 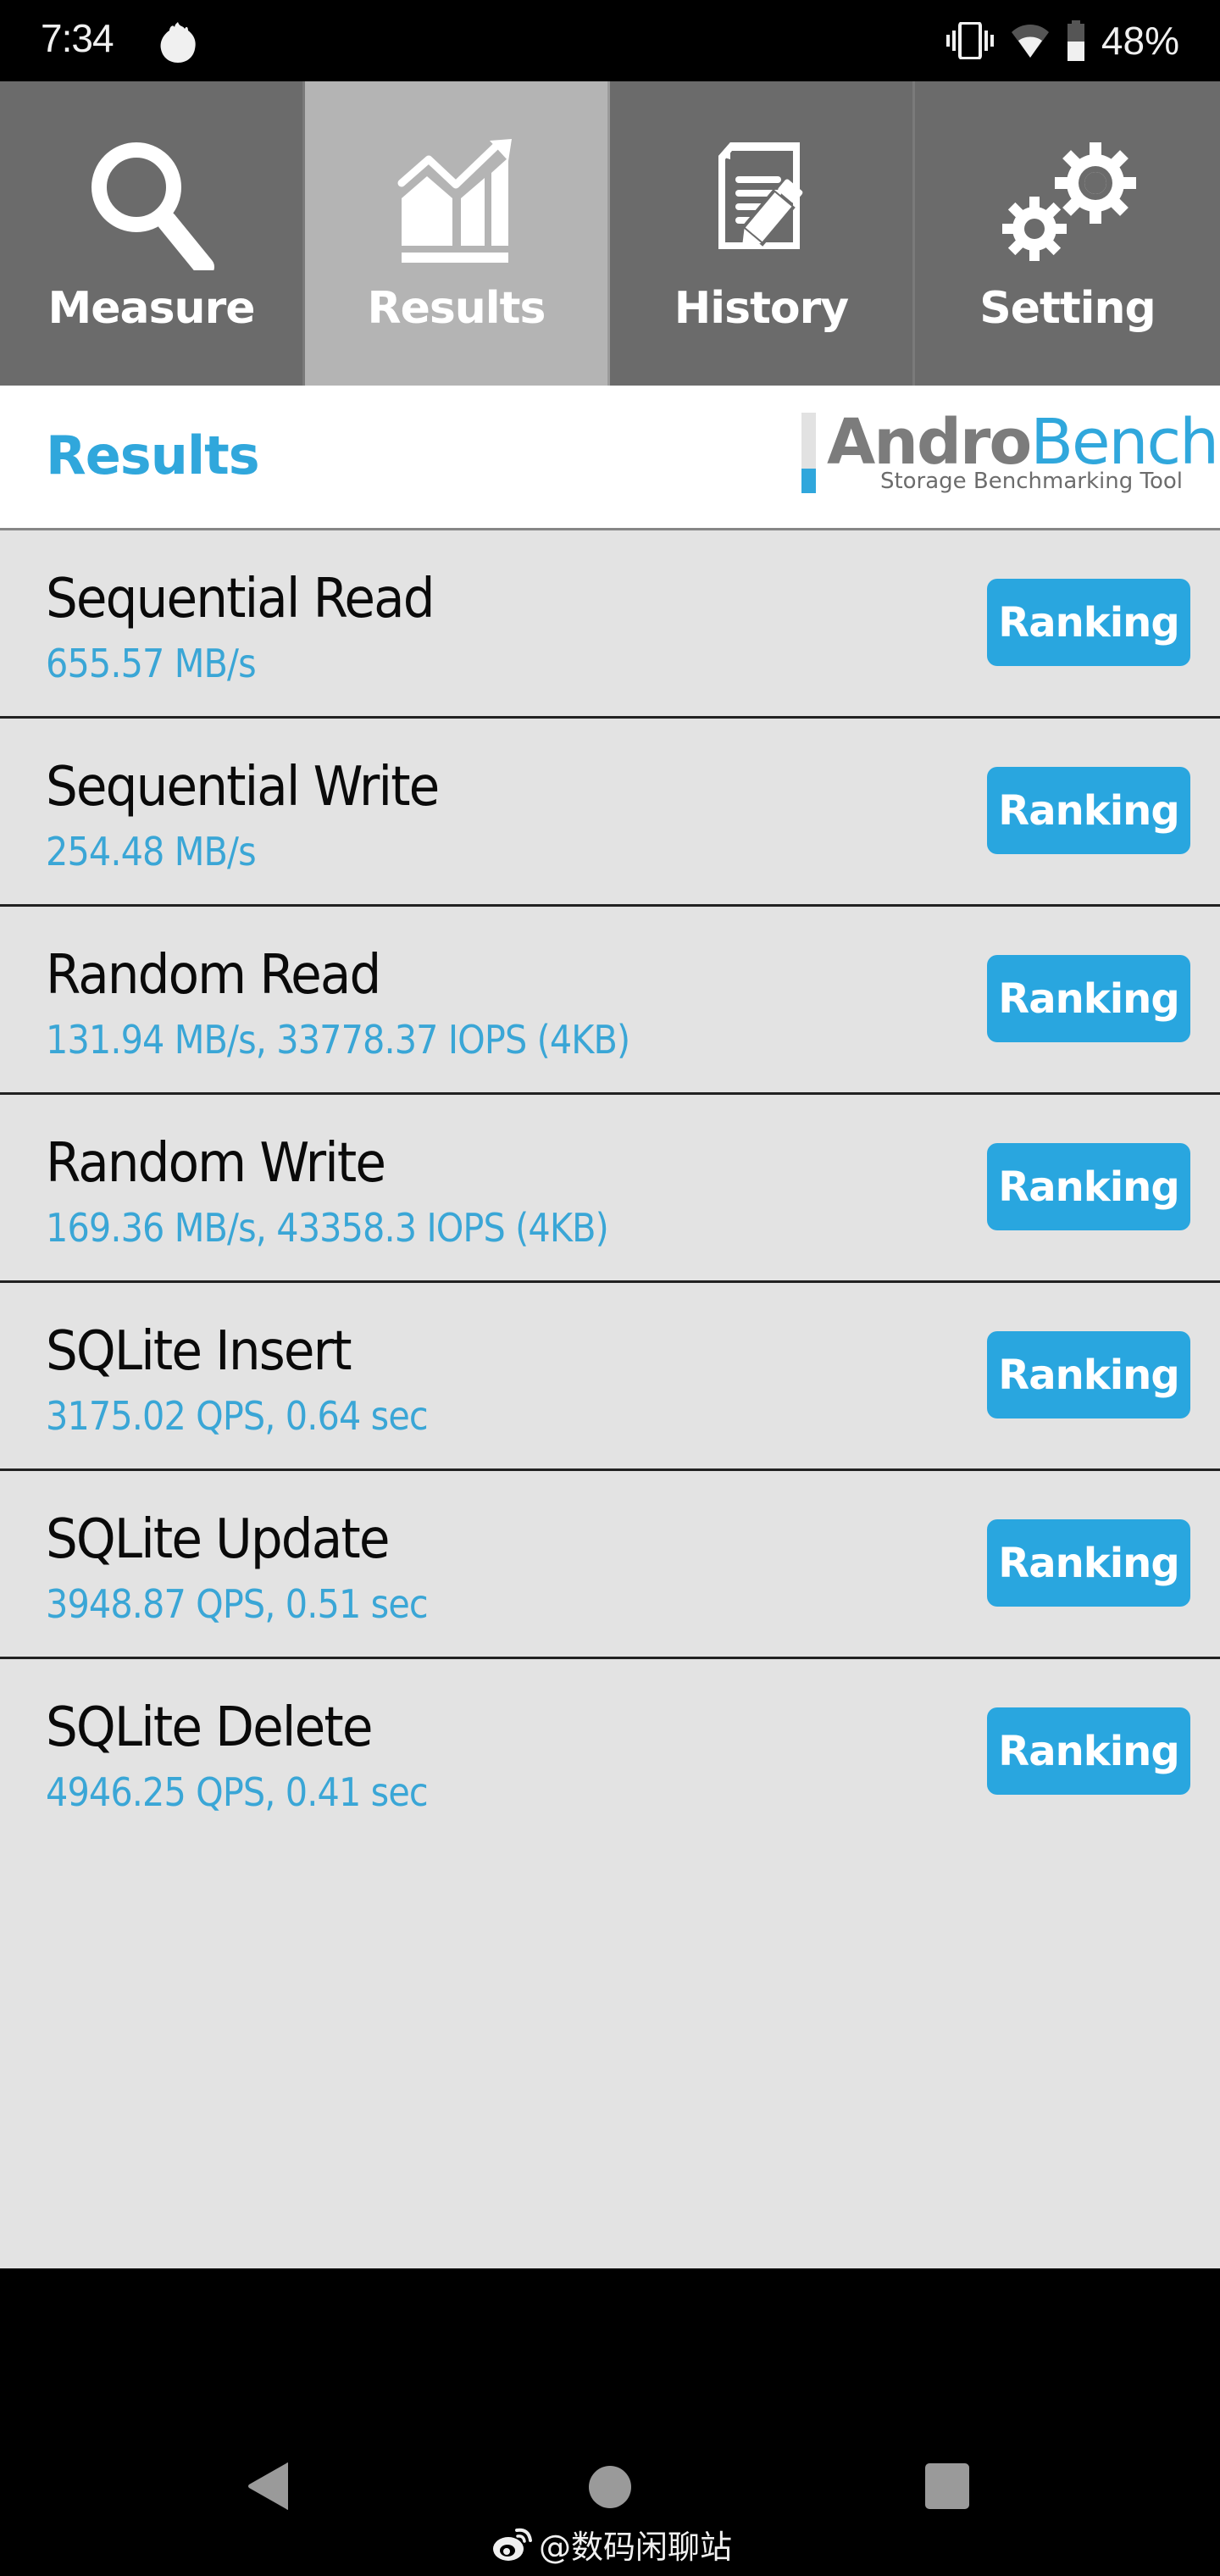 I want to click on result-value: 3175.02 QPS, 0.64 sec, so click(x=237, y=1416).